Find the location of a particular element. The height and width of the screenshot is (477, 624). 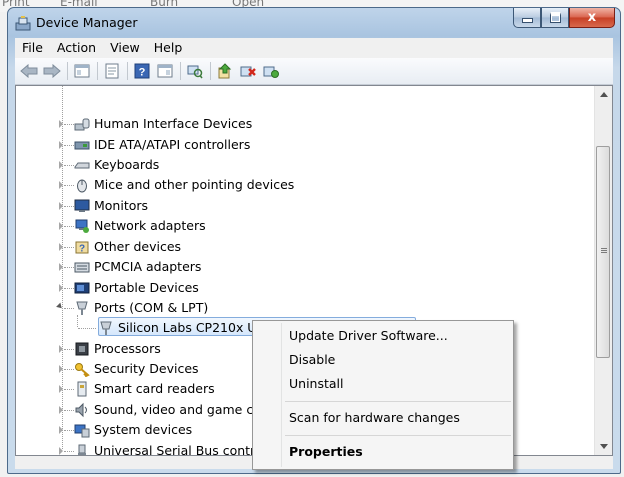

toolbar: ? is located at coordinates (314, 71).